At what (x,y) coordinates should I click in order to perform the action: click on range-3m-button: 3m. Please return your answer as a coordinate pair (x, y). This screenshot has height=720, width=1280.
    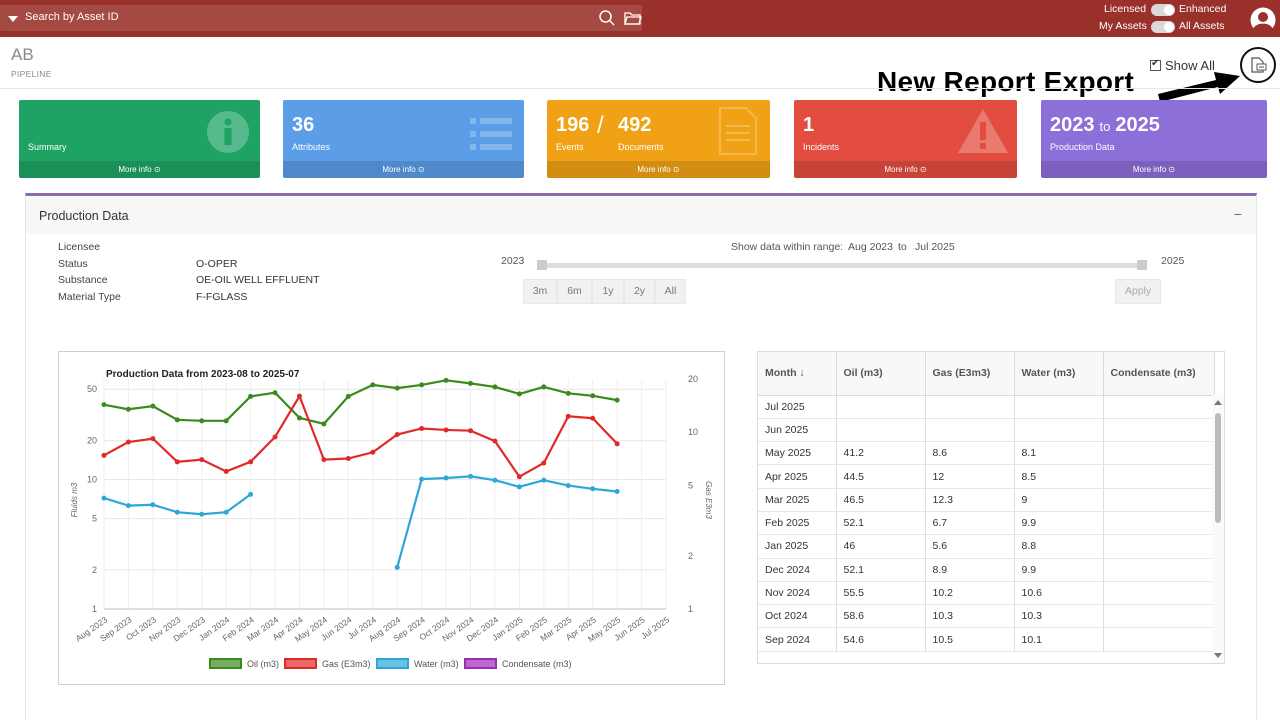
    Looking at the image, I should click on (540, 291).